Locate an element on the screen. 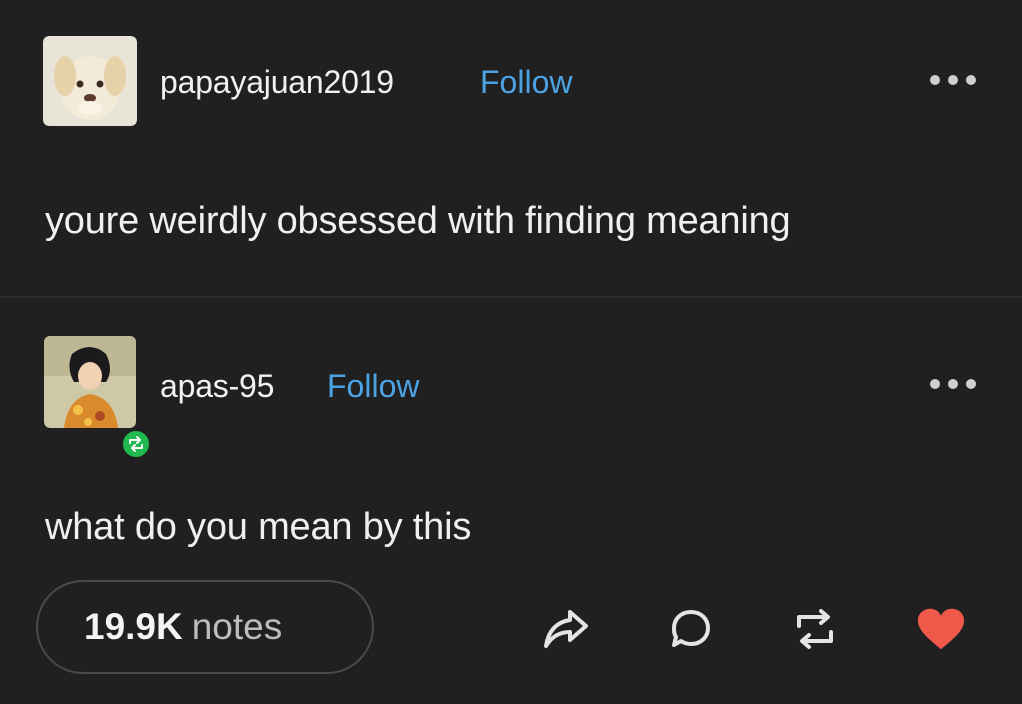  notes-count: 19.9K is located at coordinates (133, 626).